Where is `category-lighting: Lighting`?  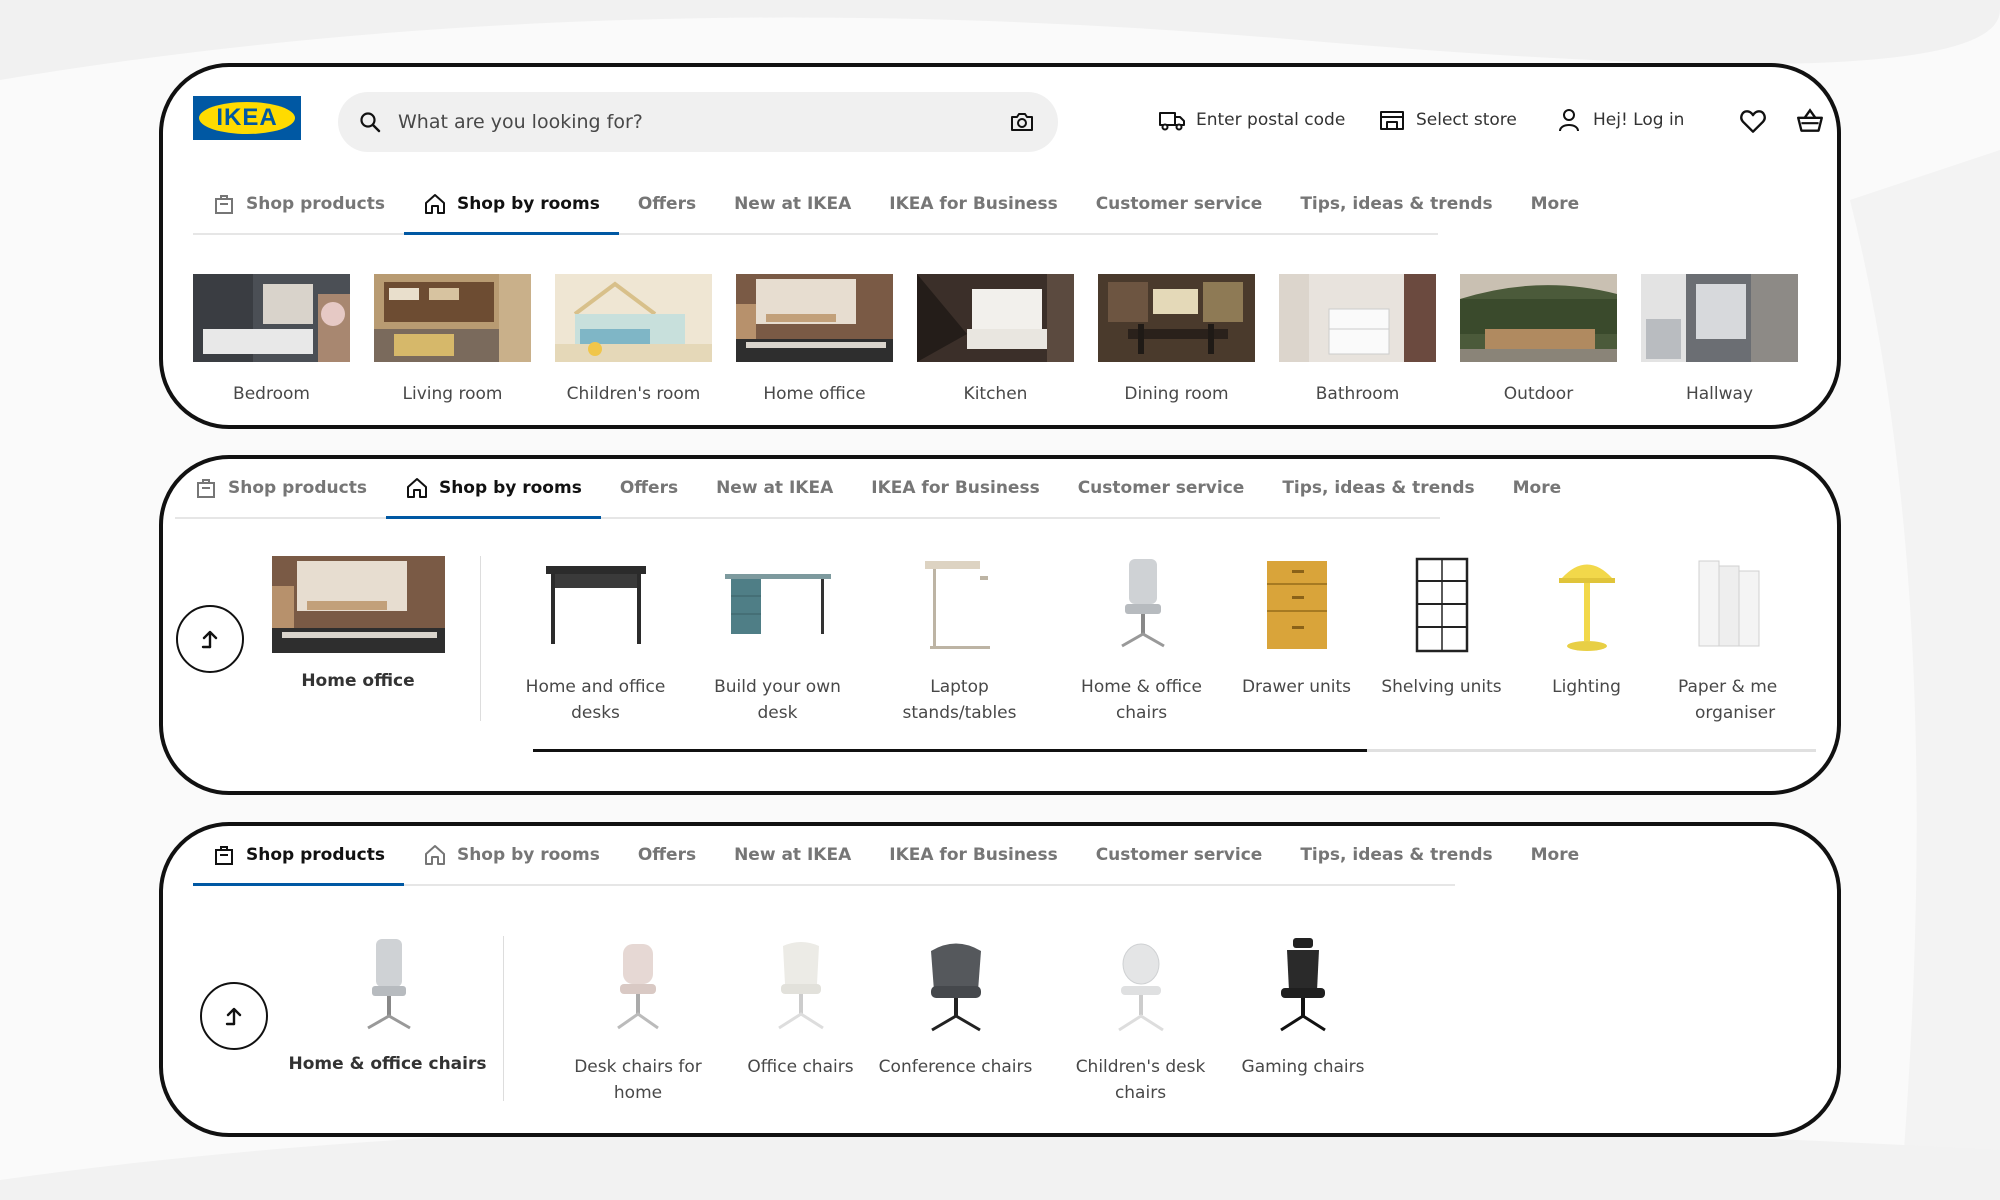
category-lighting: Lighting is located at coordinates (1586, 641).